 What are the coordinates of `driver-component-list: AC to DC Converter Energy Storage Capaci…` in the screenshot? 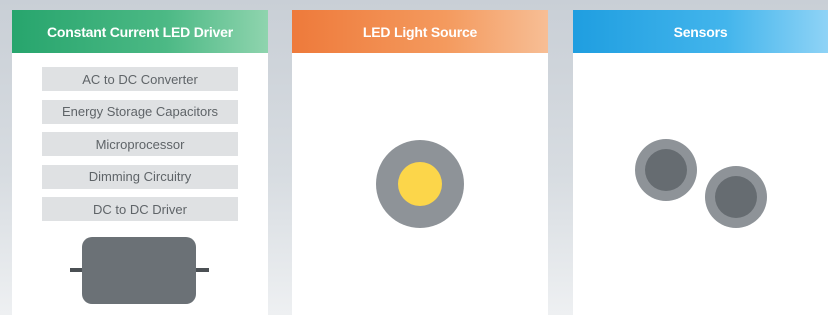 It's located at (140, 148).